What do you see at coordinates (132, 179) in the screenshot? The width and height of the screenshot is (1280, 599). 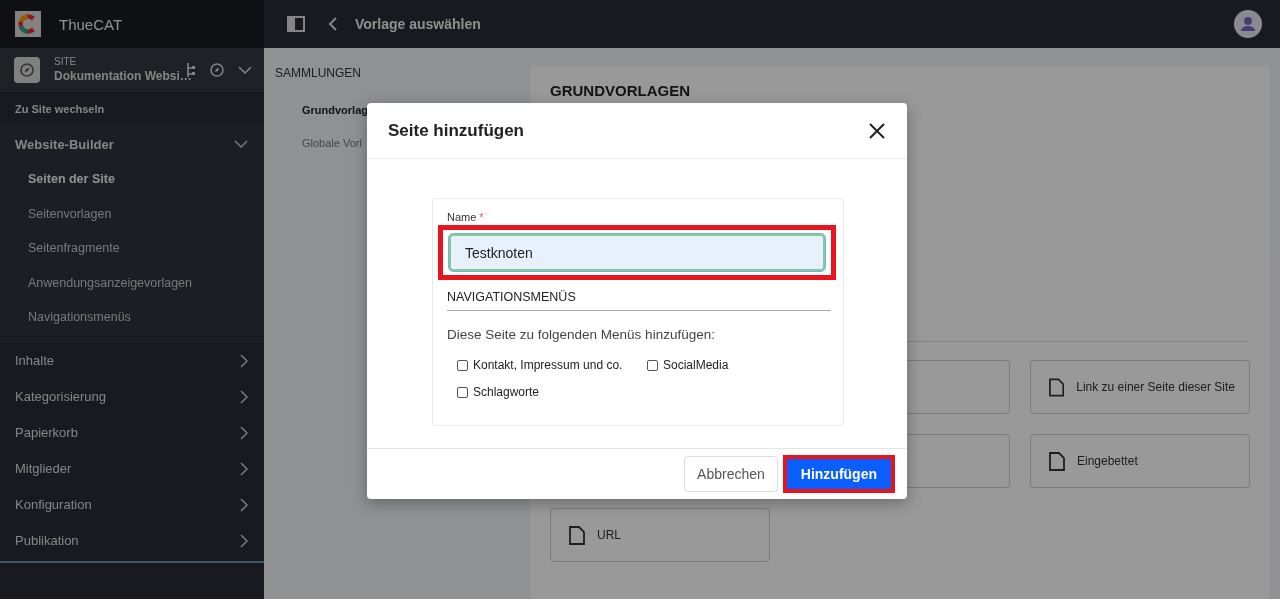 I see `sidebar-item: Seiten der Site` at bounding box center [132, 179].